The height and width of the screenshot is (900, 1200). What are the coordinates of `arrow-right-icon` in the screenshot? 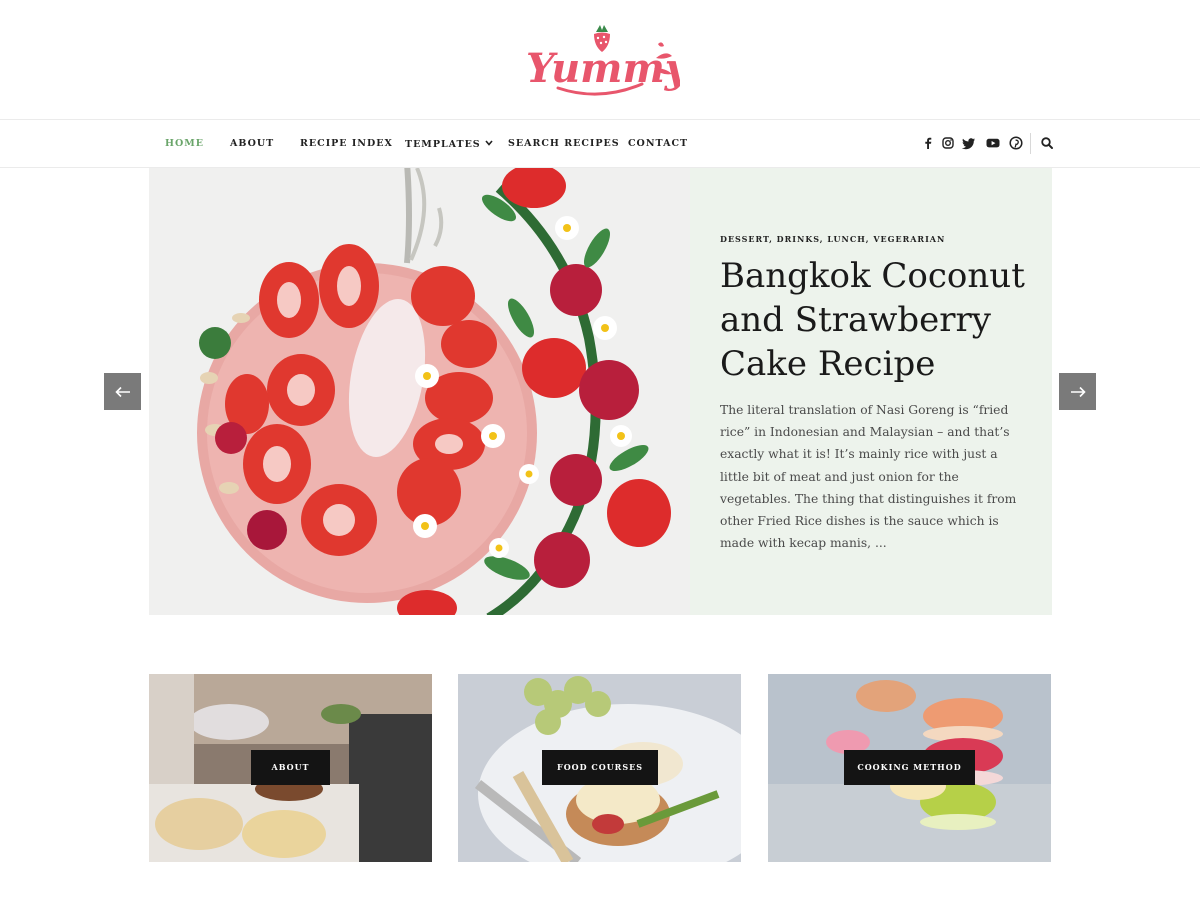 It's located at (1078, 391).